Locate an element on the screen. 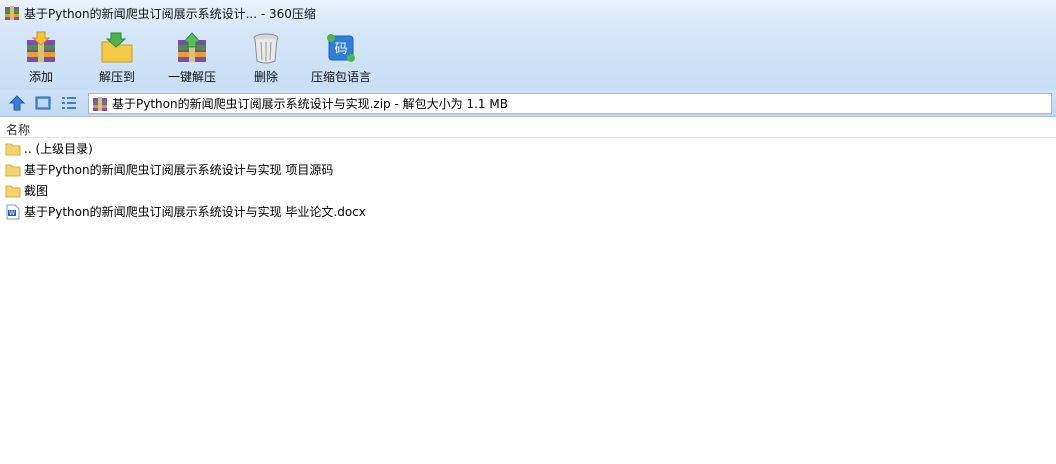 The image size is (1056, 464). archive-language-button: 码 压缩包语言 is located at coordinates (341, 59).